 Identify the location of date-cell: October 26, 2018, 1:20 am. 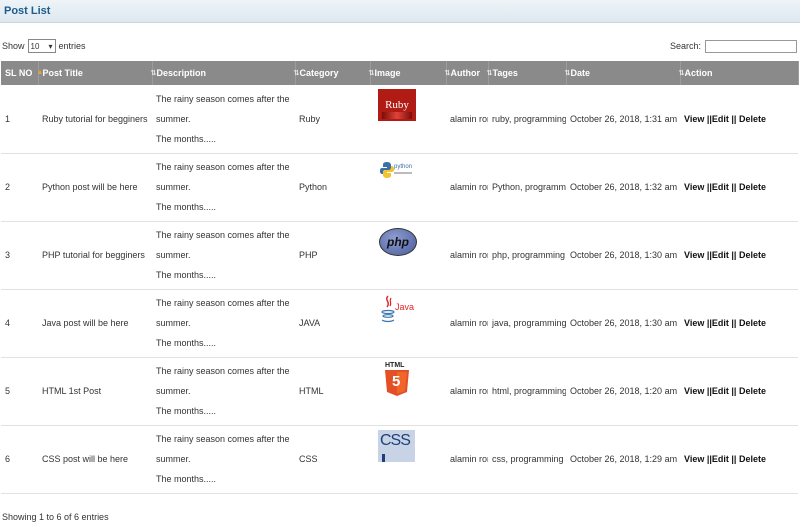
(624, 391).